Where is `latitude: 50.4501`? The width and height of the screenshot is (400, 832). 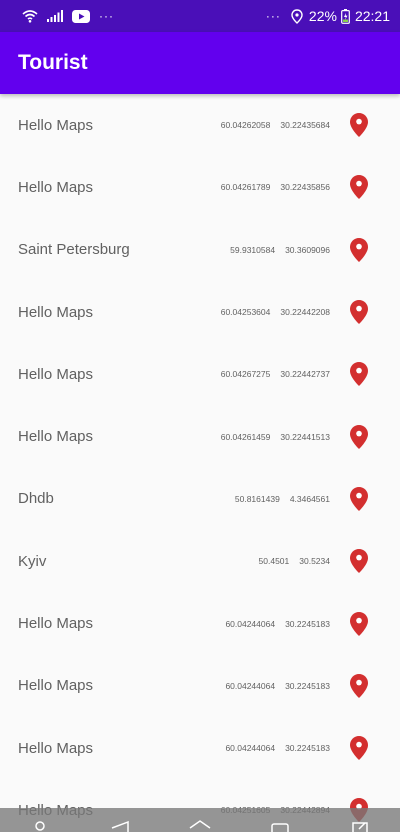
latitude: 50.4501 is located at coordinates (274, 561).